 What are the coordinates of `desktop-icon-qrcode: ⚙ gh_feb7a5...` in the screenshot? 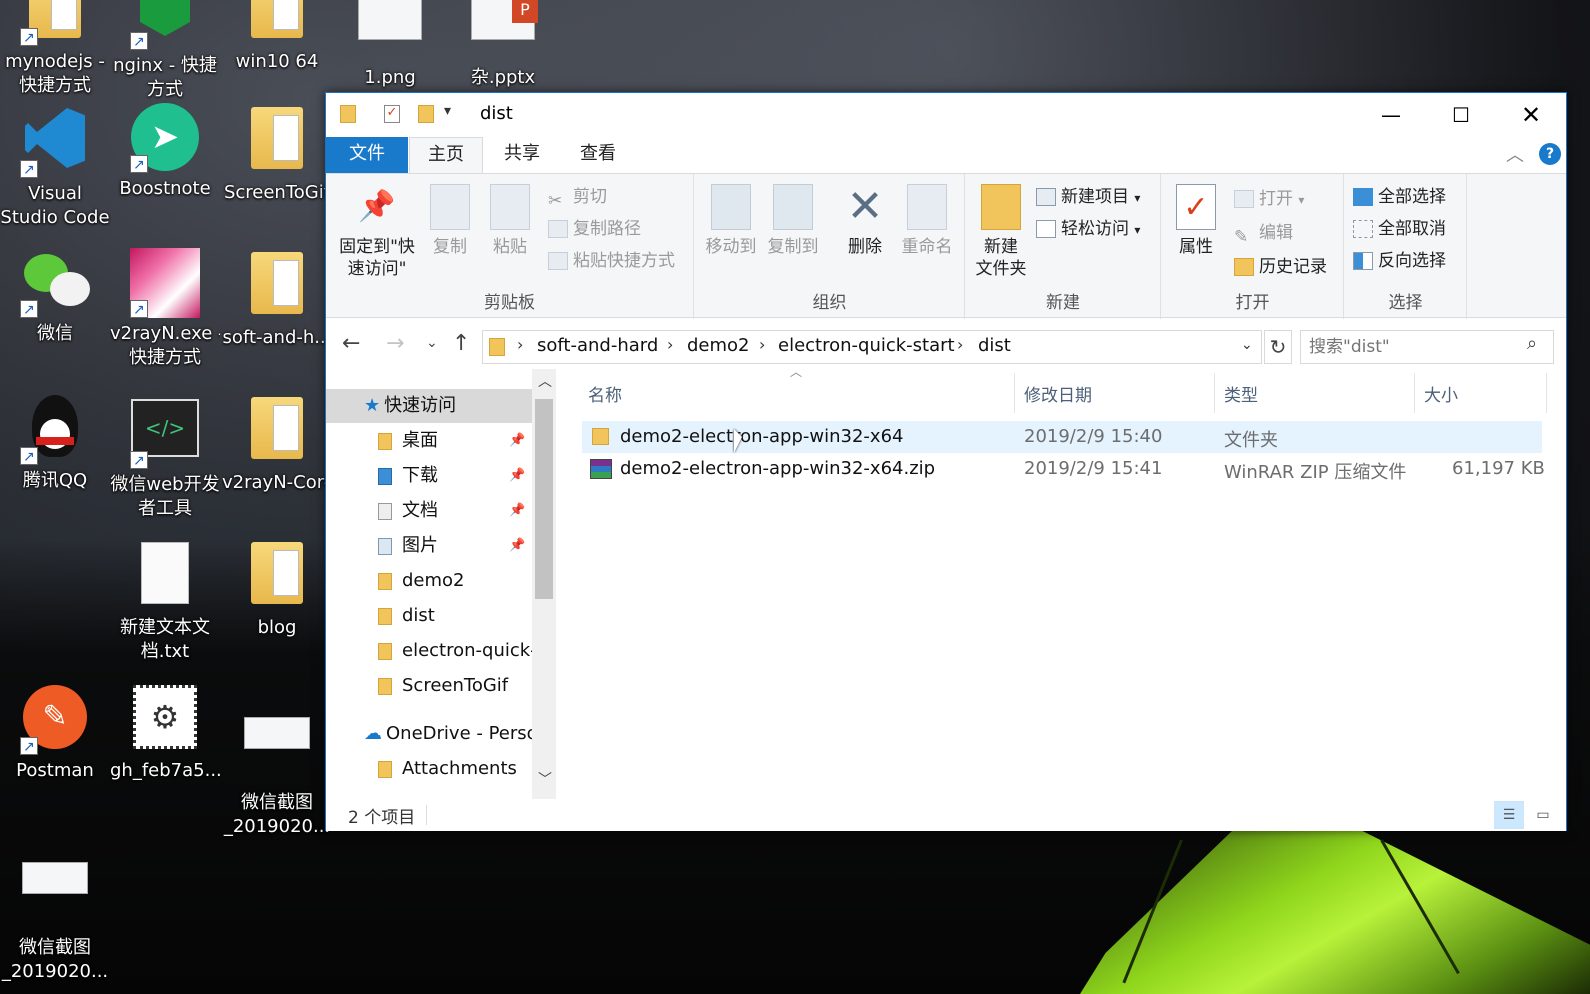 It's located at (165, 733).